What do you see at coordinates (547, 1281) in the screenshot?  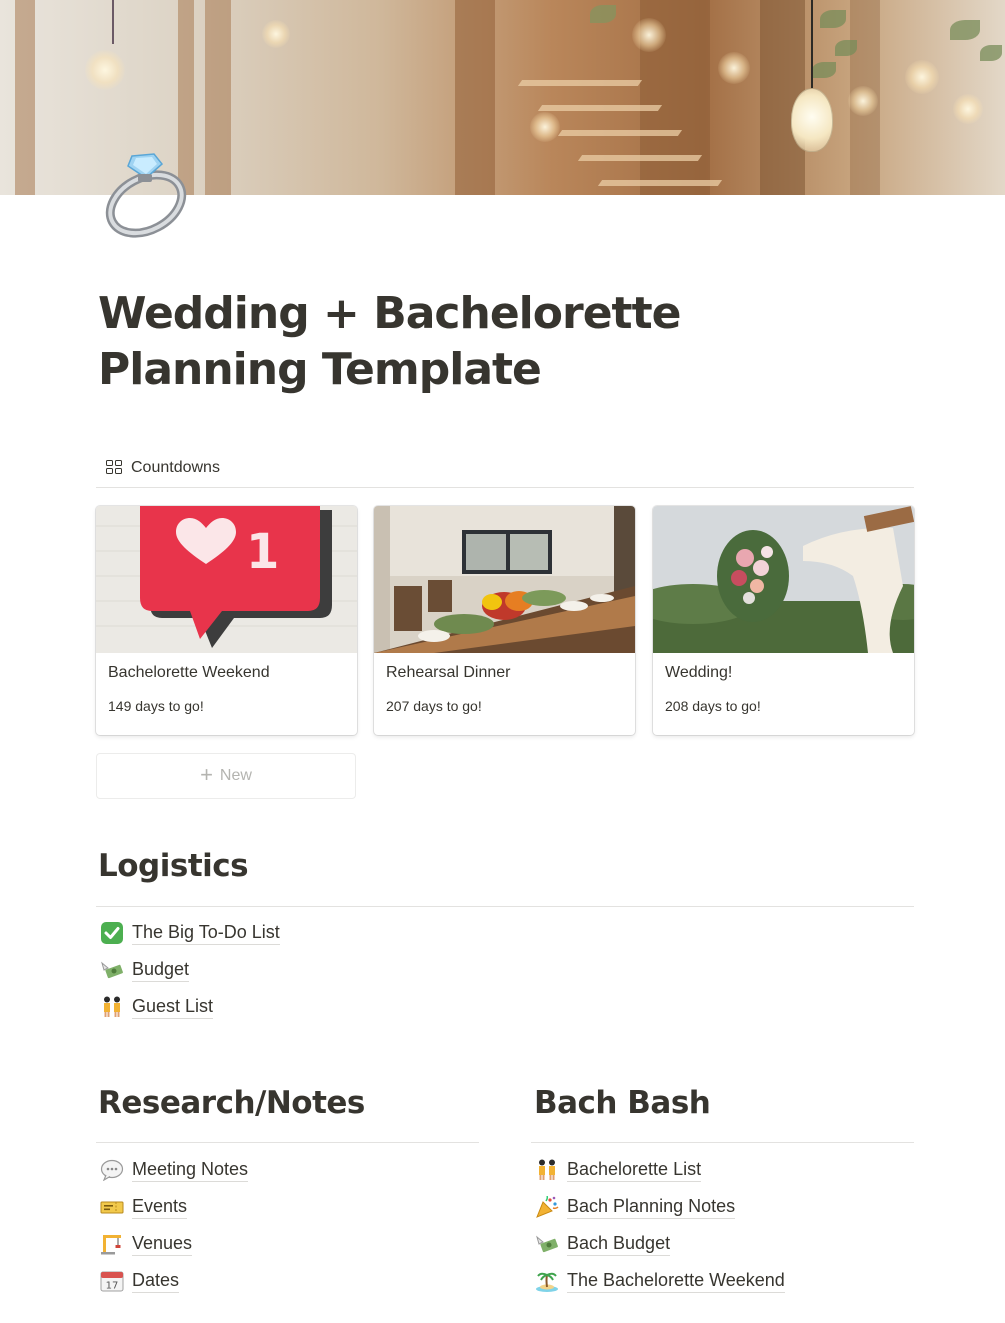 I see `island-icon` at bounding box center [547, 1281].